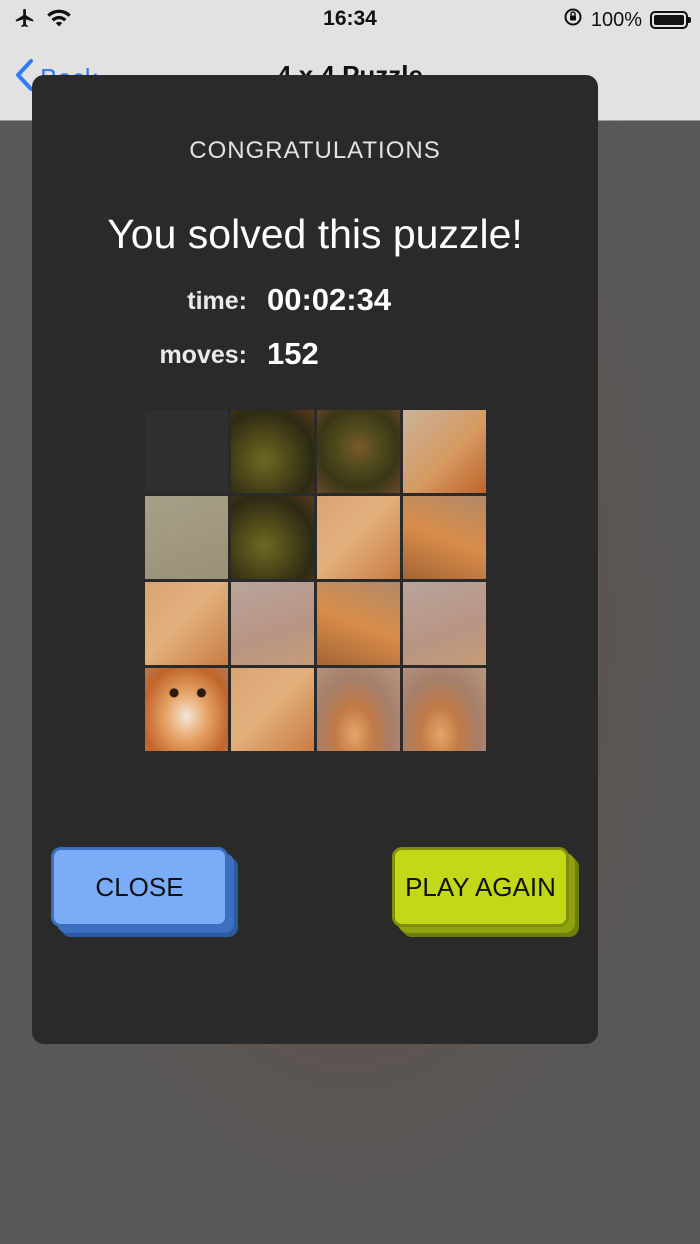  Describe the element at coordinates (315, 234) in the screenshot. I see `dialog-title: You solved this puzzle!` at that location.